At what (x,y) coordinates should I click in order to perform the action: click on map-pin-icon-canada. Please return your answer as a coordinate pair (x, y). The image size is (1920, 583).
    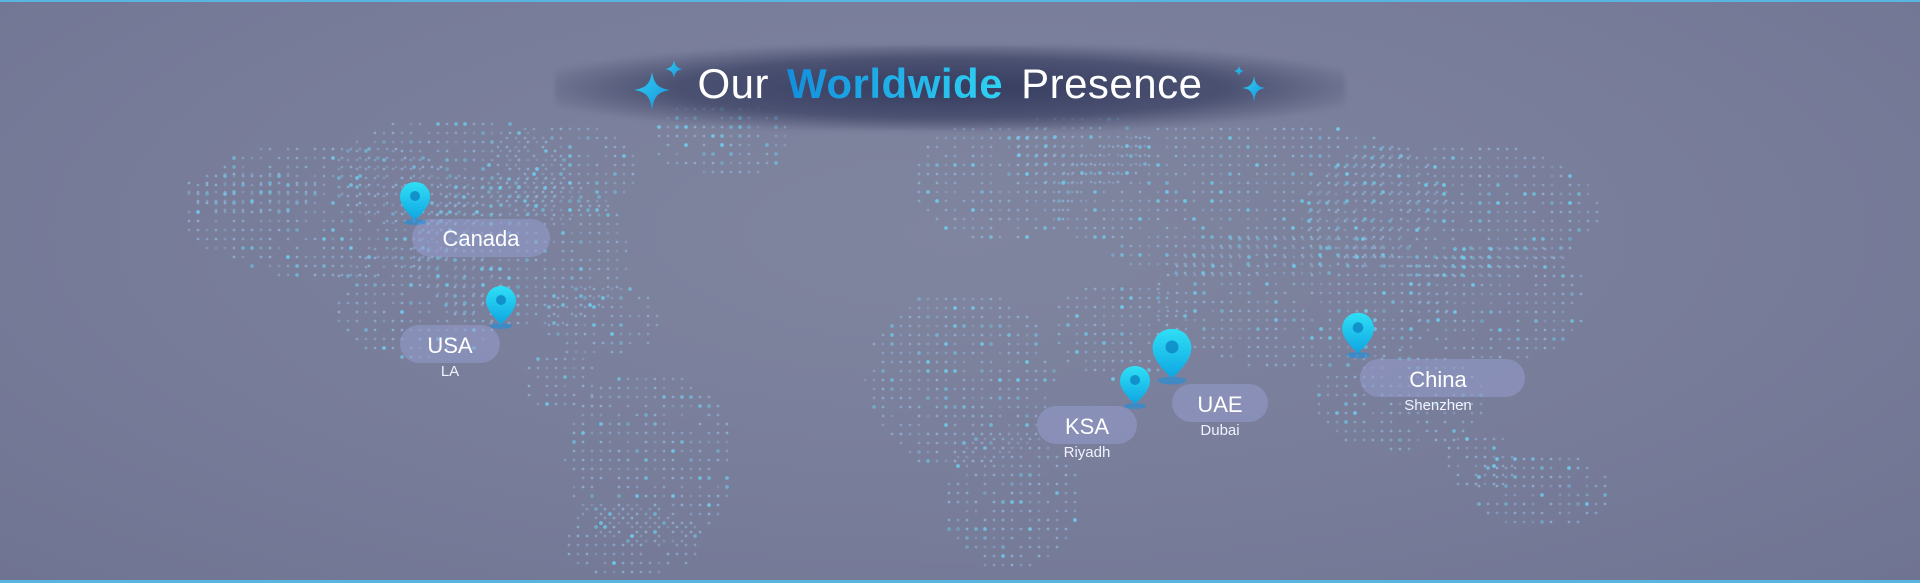
    Looking at the image, I should click on (415, 205).